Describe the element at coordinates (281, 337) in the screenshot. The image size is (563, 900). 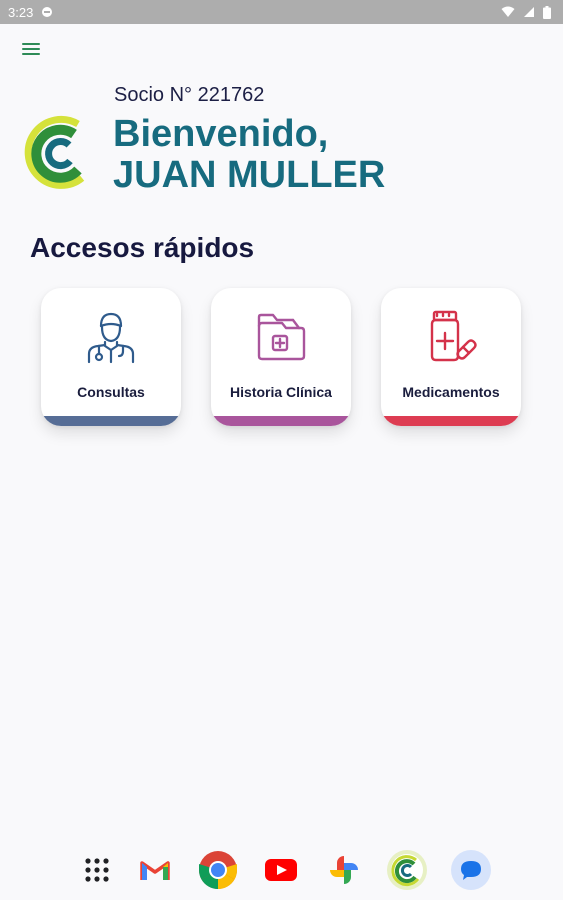
I see `medical-folder-icon` at that location.